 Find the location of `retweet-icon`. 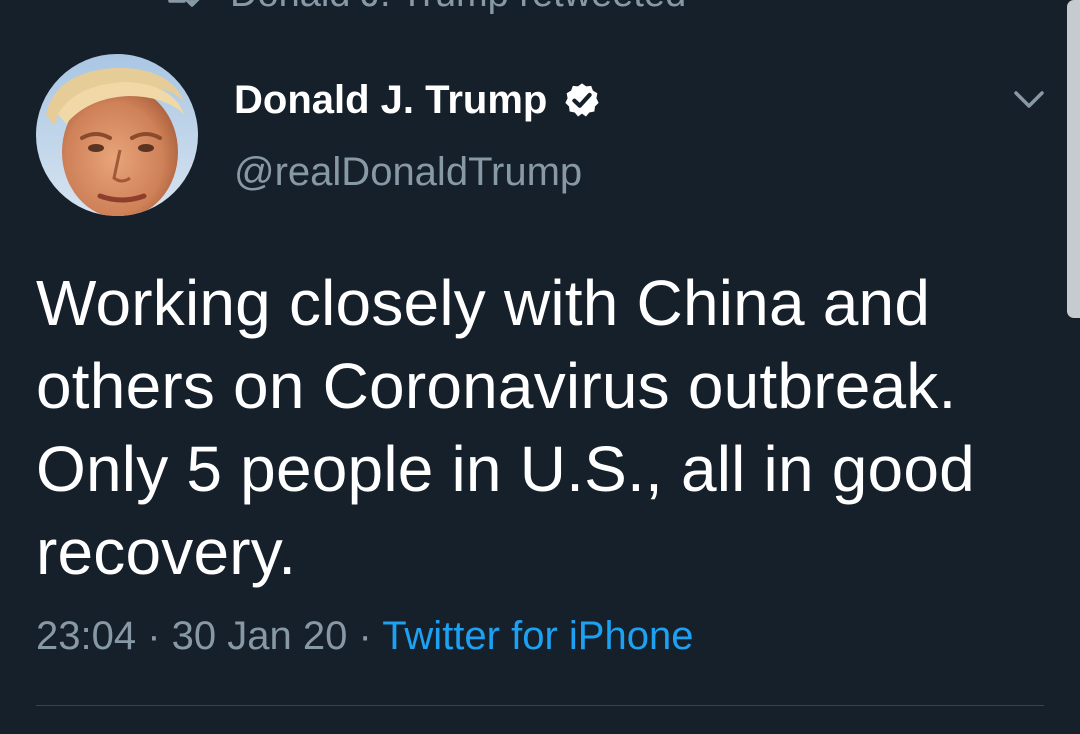

retweet-icon is located at coordinates (184, 3).